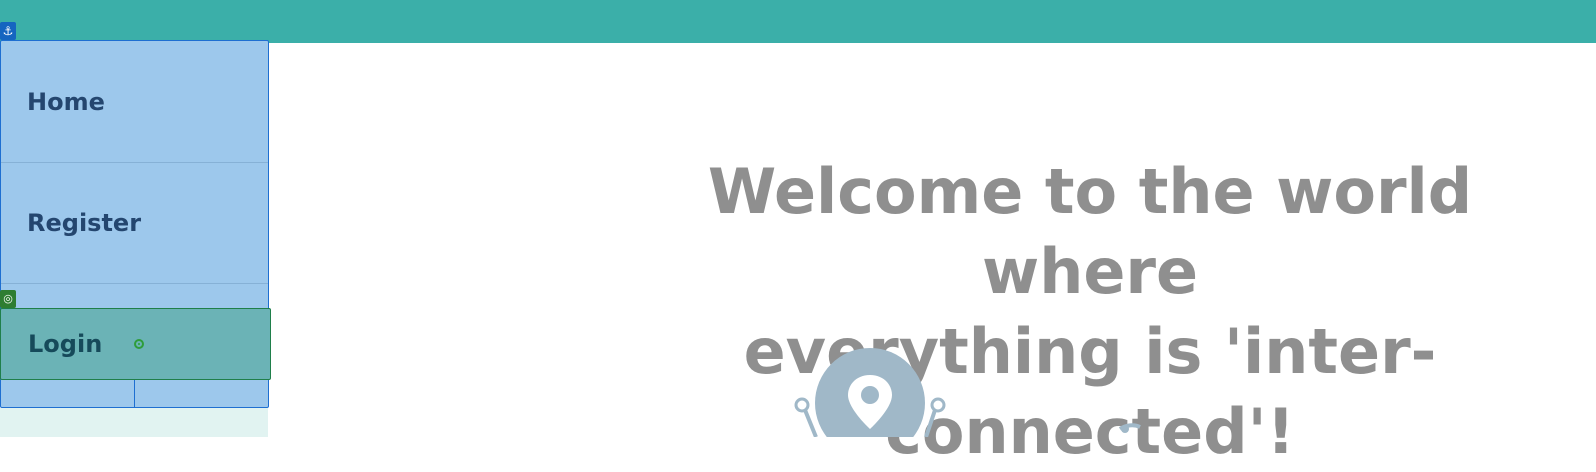 This screenshot has width=1596, height=472. I want to click on sidebar-item-label: Home, so click(66, 101).